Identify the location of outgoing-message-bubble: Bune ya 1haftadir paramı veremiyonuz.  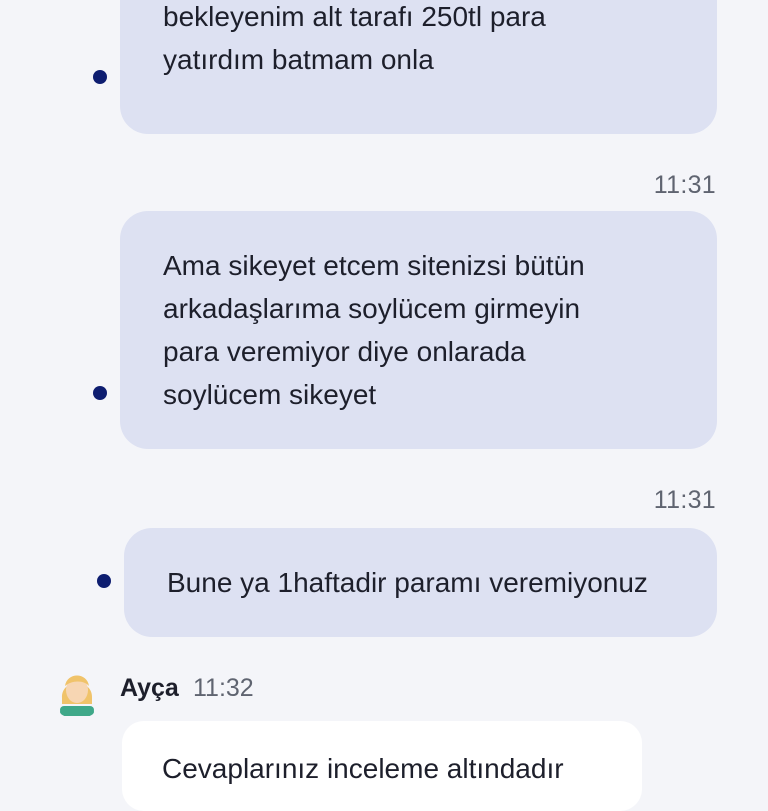
(420, 582).